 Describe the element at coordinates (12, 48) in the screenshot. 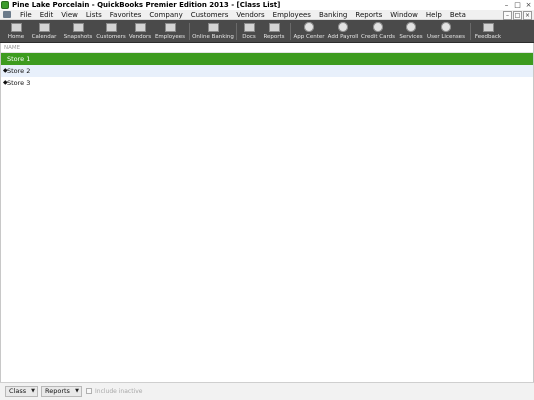

I see `column-header-label: NAME` at that location.